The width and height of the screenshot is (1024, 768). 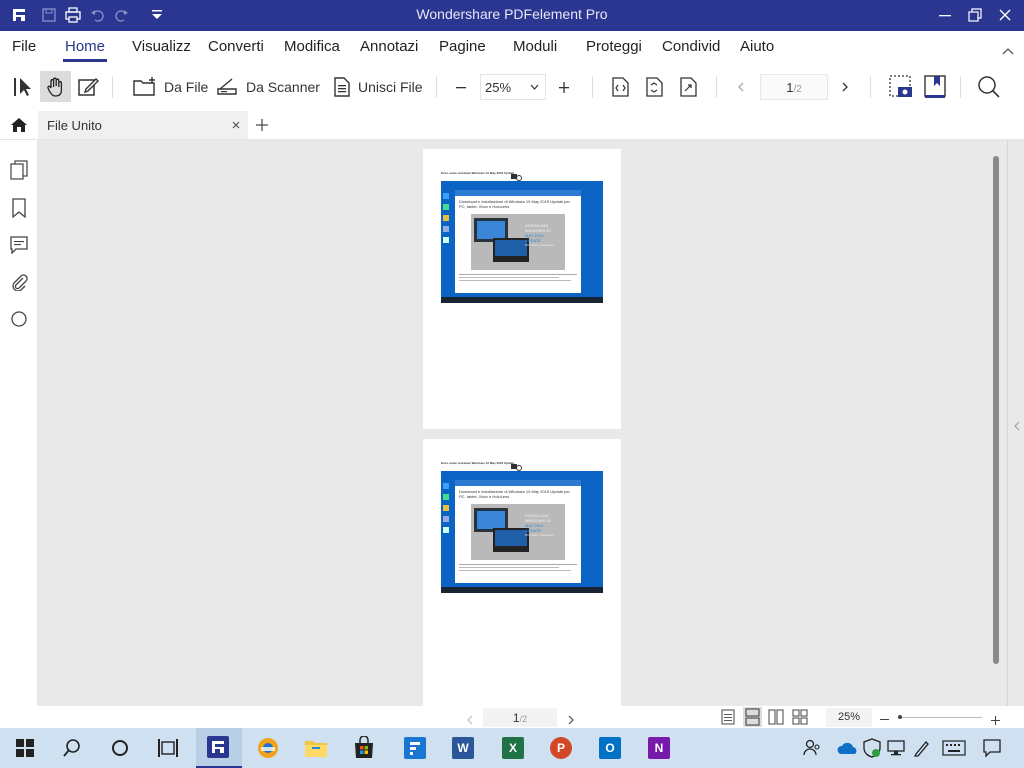 I want to click on continuous-facing-view-icon, so click(x=800, y=719).